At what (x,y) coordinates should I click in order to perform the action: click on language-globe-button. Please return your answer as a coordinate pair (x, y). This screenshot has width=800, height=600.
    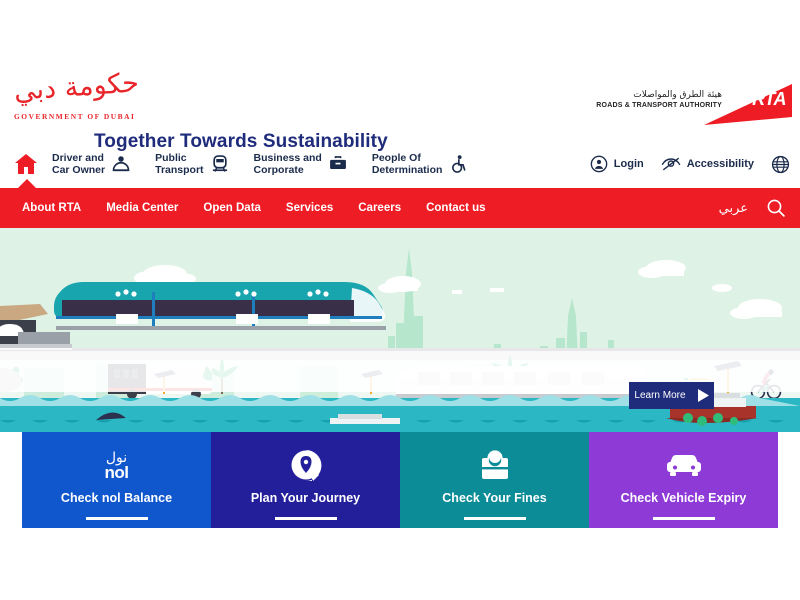
    Looking at the image, I should click on (780, 164).